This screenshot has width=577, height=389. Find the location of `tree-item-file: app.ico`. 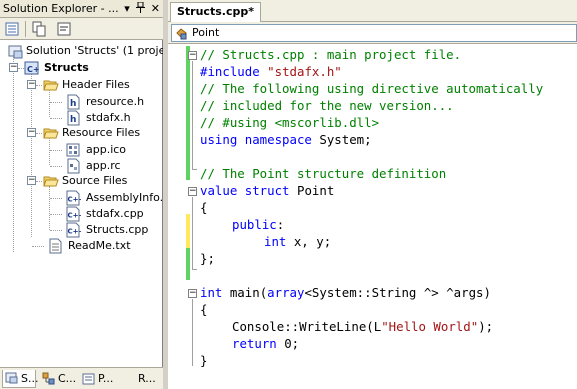

tree-item-file: app.ico is located at coordinates (81, 150).